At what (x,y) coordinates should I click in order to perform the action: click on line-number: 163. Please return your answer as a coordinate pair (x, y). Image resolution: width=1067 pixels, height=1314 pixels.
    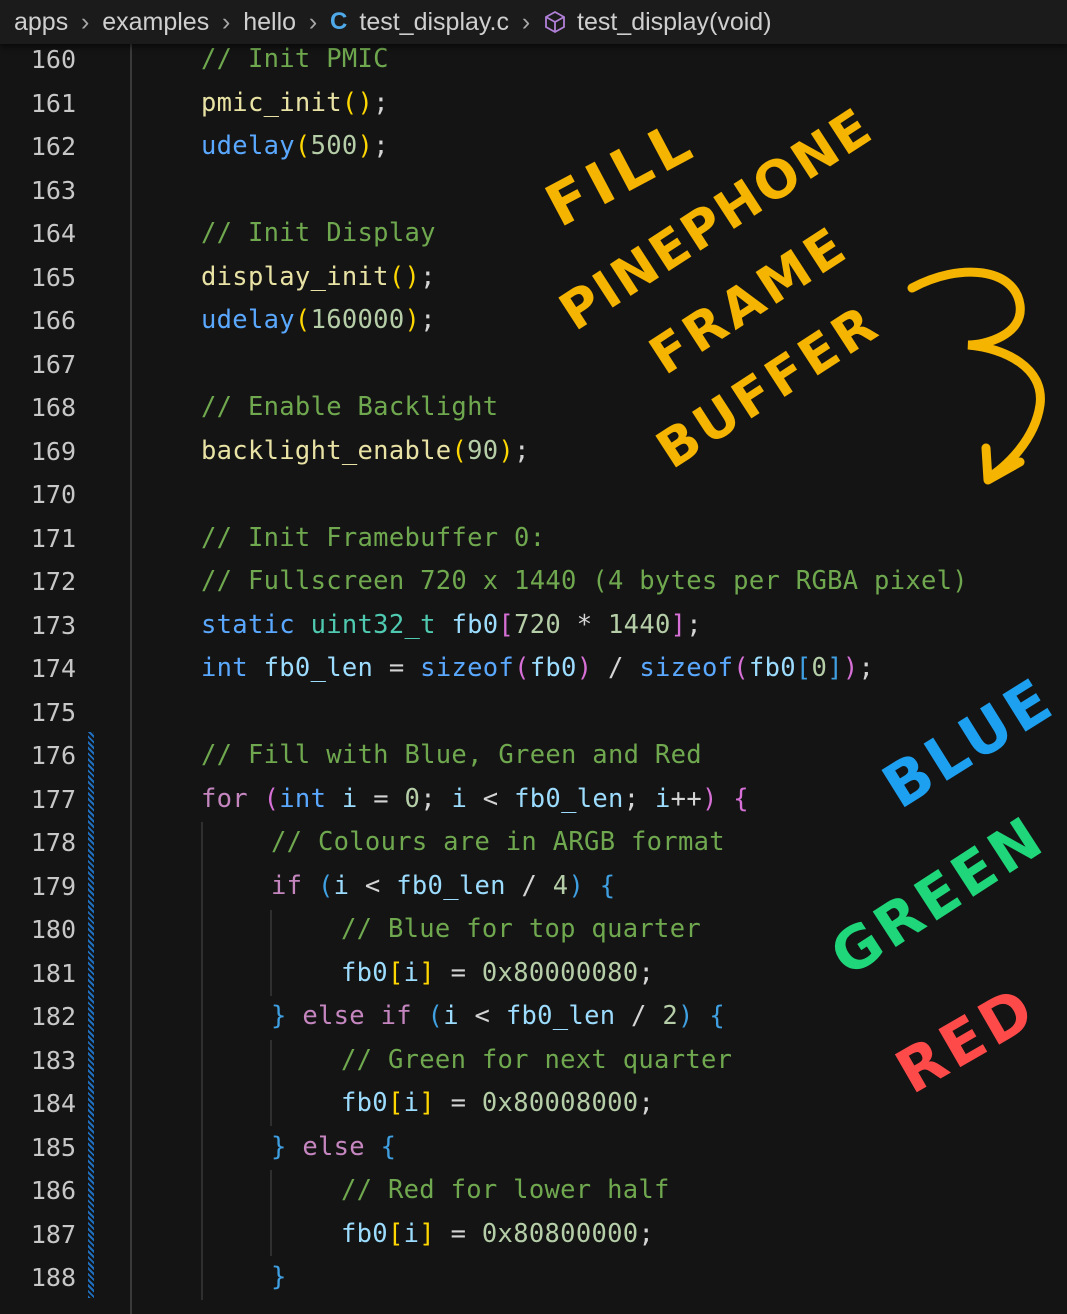
    Looking at the image, I should click on (53, 190).